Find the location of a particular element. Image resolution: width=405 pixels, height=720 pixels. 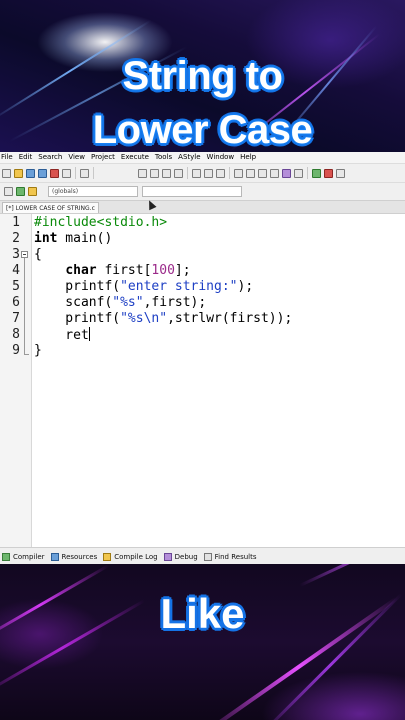

cancel-icon is located at coordinates (298, 173).